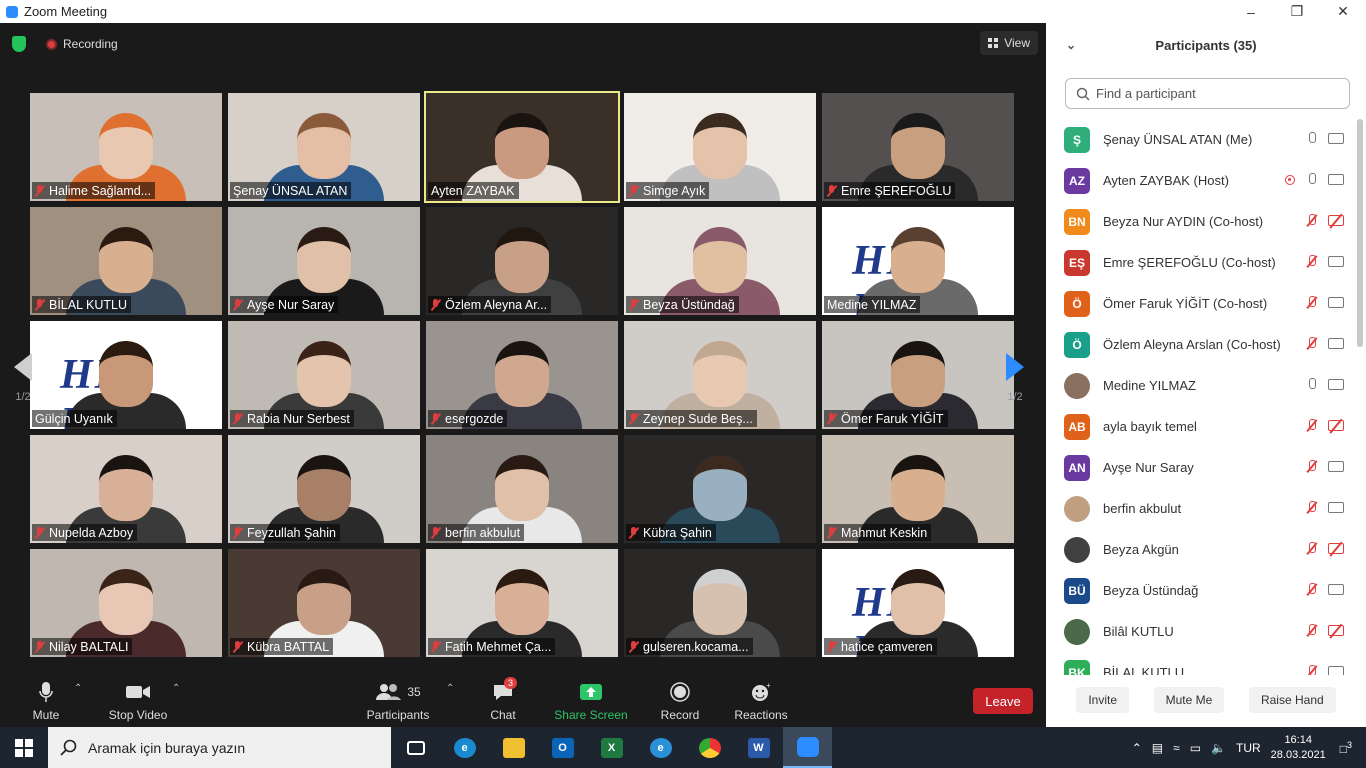 Image resolution: width=1366 pixels, height=768 pixels. I want to click on internet-explorer-icon: e, so click(660, 747).